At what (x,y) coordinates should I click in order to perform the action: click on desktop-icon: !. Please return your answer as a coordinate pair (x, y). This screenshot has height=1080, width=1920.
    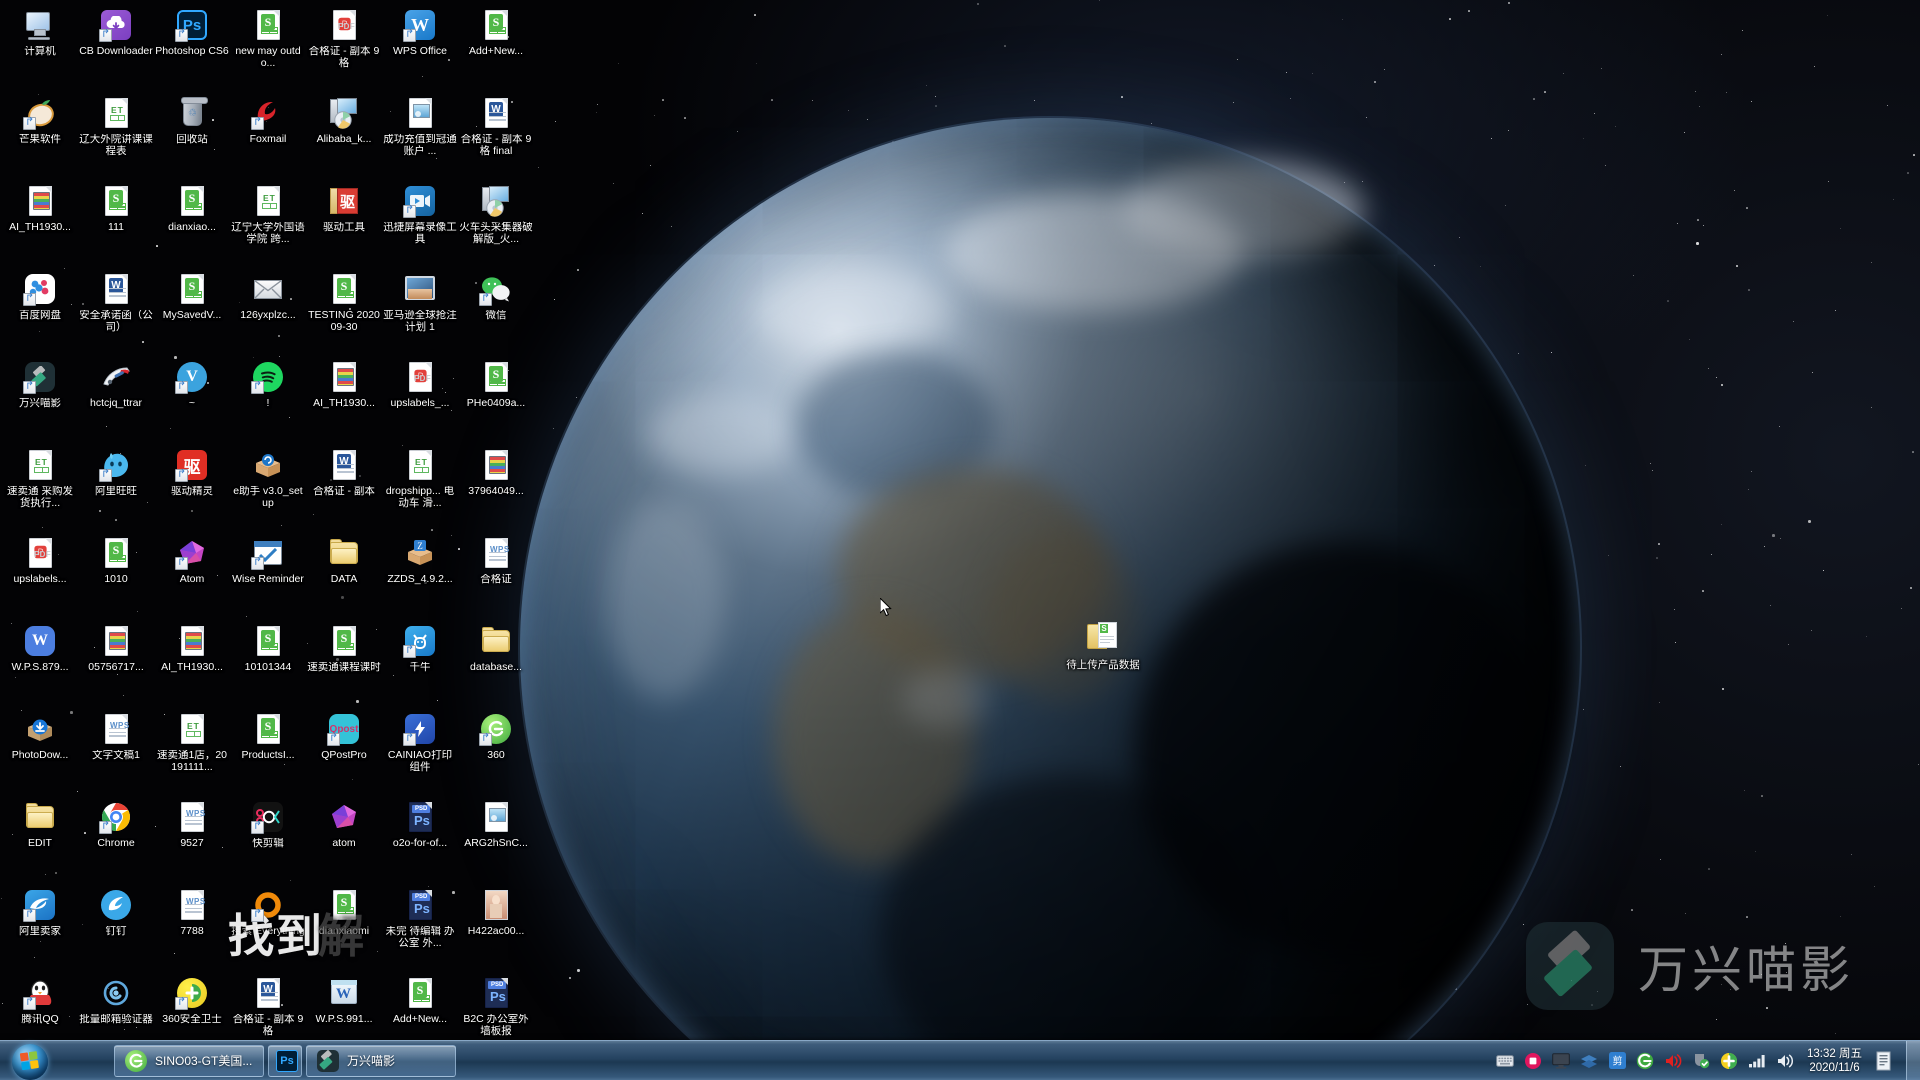
    Looking at the image, I should click on (268, 400).